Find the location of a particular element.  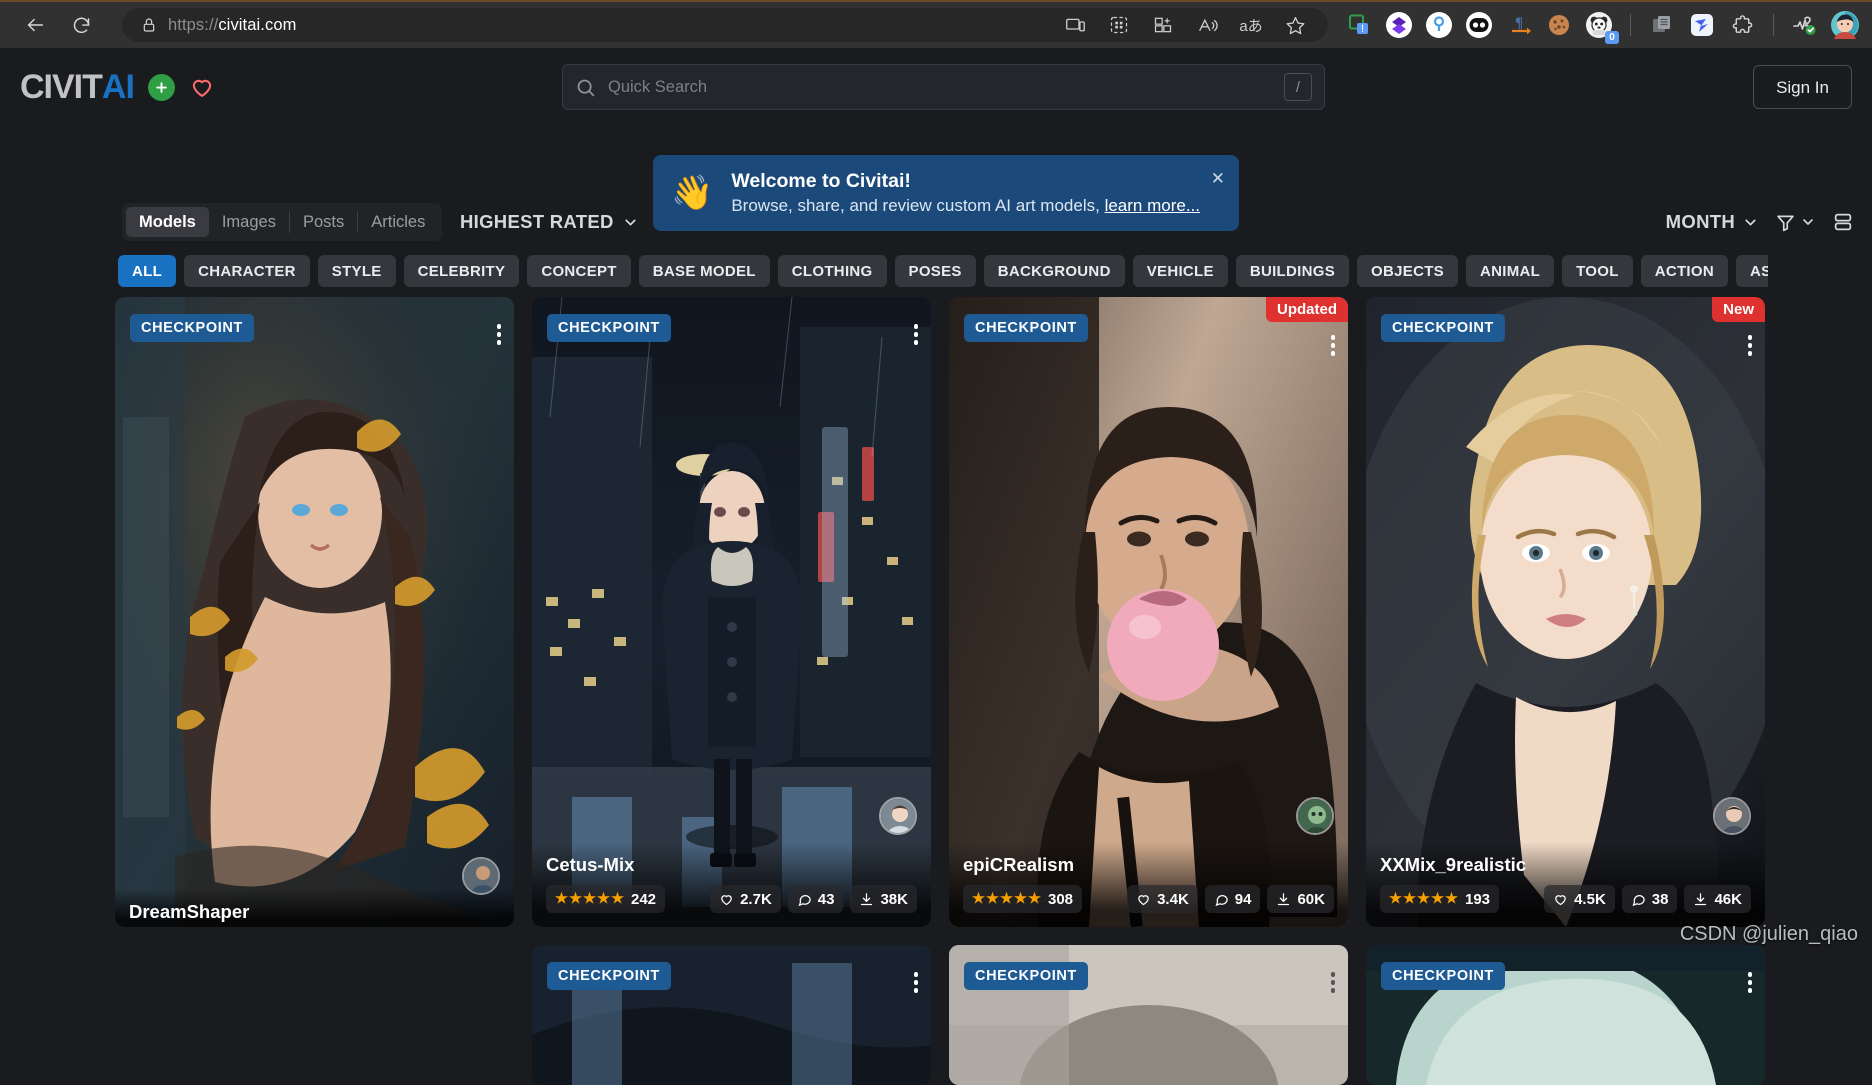

search-input is located at coordinates (946, 87).